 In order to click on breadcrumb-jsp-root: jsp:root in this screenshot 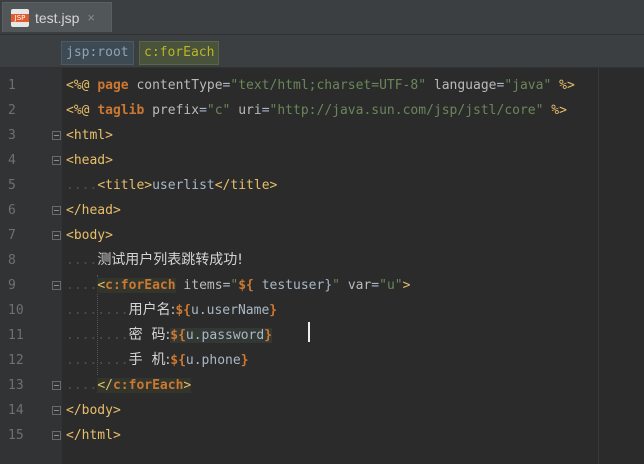, I will do `click(97, 53)`.